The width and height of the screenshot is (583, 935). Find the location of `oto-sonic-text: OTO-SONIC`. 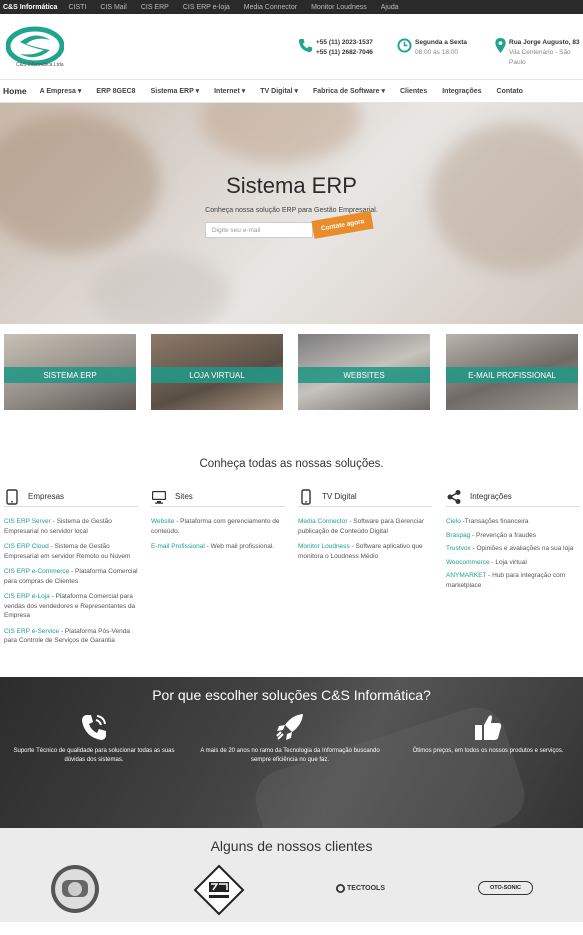

oto-sonic-text: OTO-SONIC is located at coordinates (505, 888).